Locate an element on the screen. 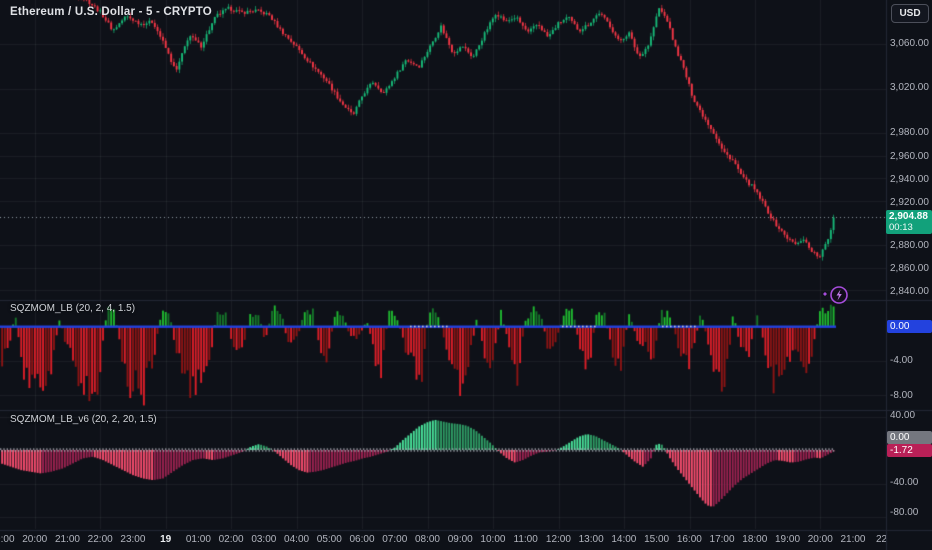 The height and width of the screenshot is (550, 932). time-axis-label: 08:00 is located at coordinates (427, 539).